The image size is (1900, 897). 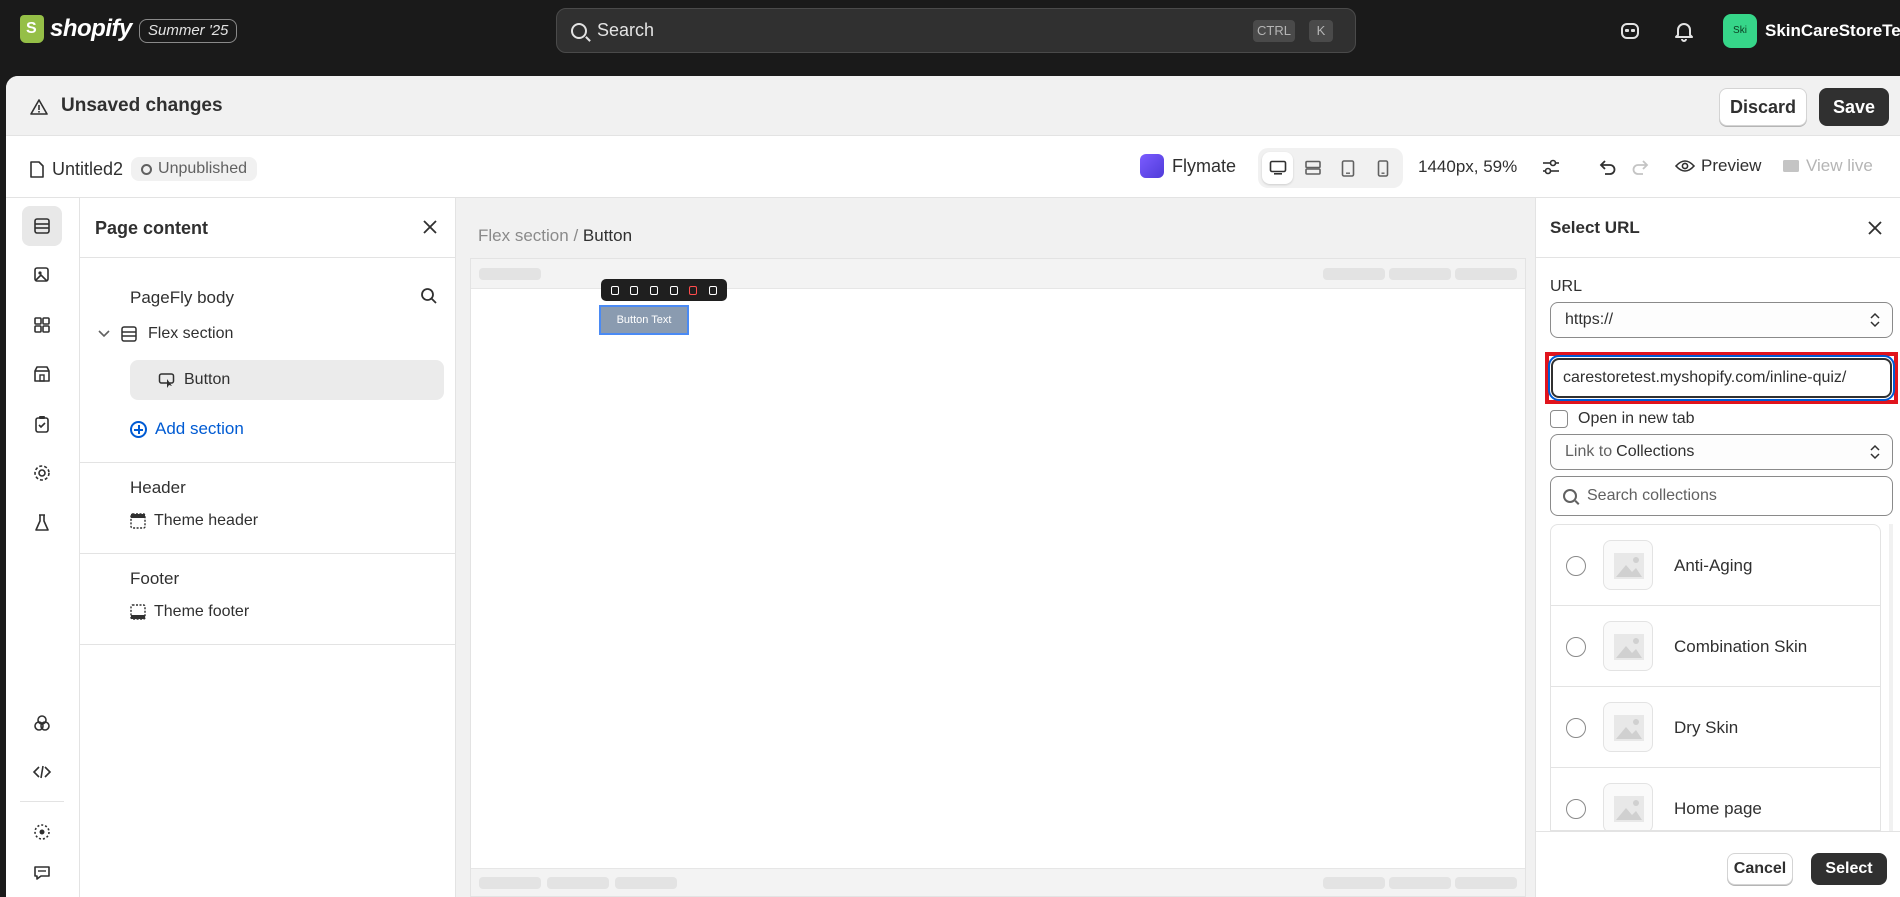 What do you see at coordinates (189, 612) in the screenshot?
I see `tree-item-theme-footer: Theme footer` at bounding box center [189, 612].